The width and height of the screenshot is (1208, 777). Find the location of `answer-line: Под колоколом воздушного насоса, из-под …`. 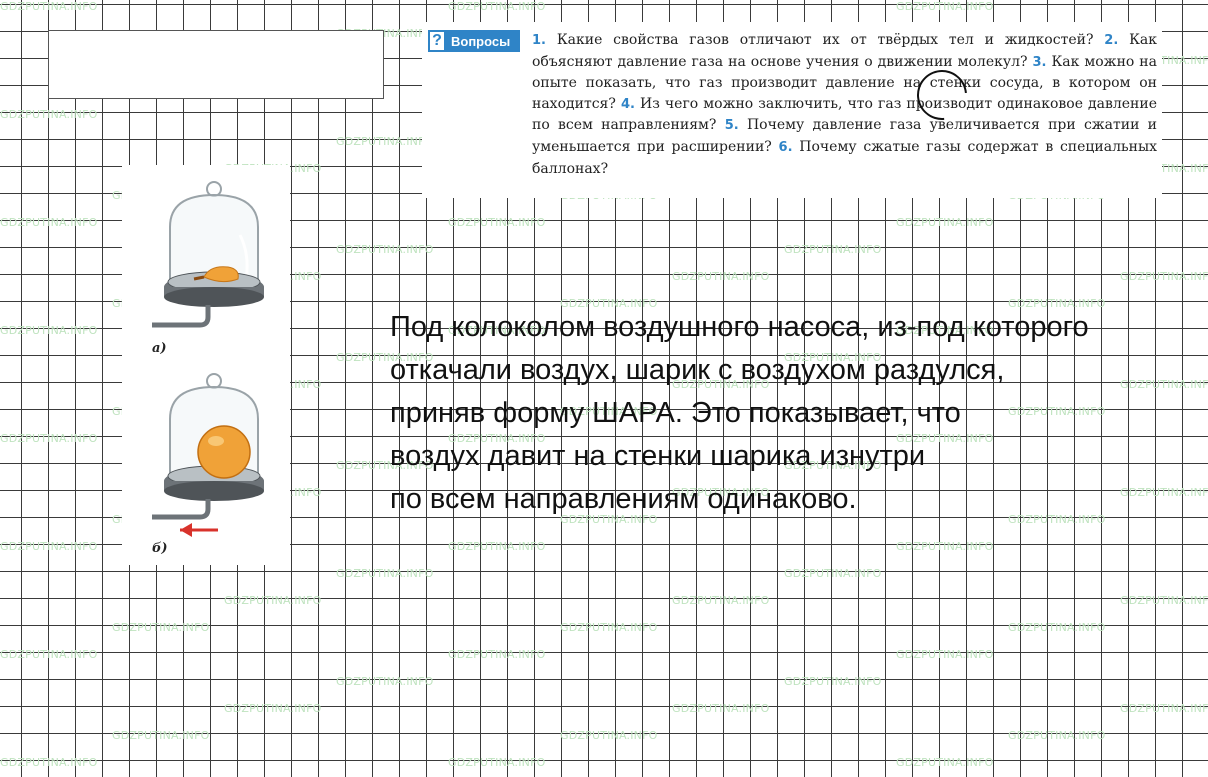

answer-line: Под колоколом воздушного насоса, из-под … is located at coordinates (739, 327).